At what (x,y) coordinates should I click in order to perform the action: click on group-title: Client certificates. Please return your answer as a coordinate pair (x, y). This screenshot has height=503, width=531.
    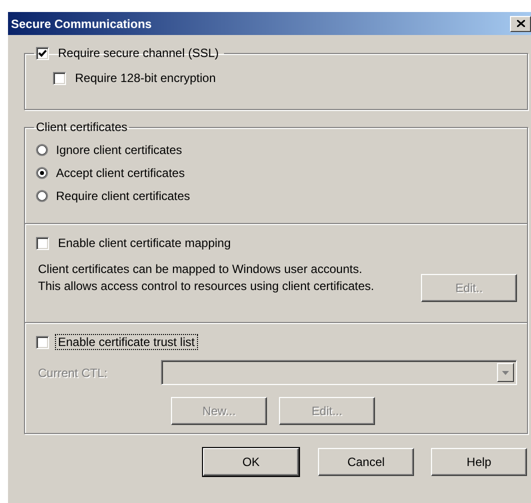
    Looking at the image, I should click on (82, 127).